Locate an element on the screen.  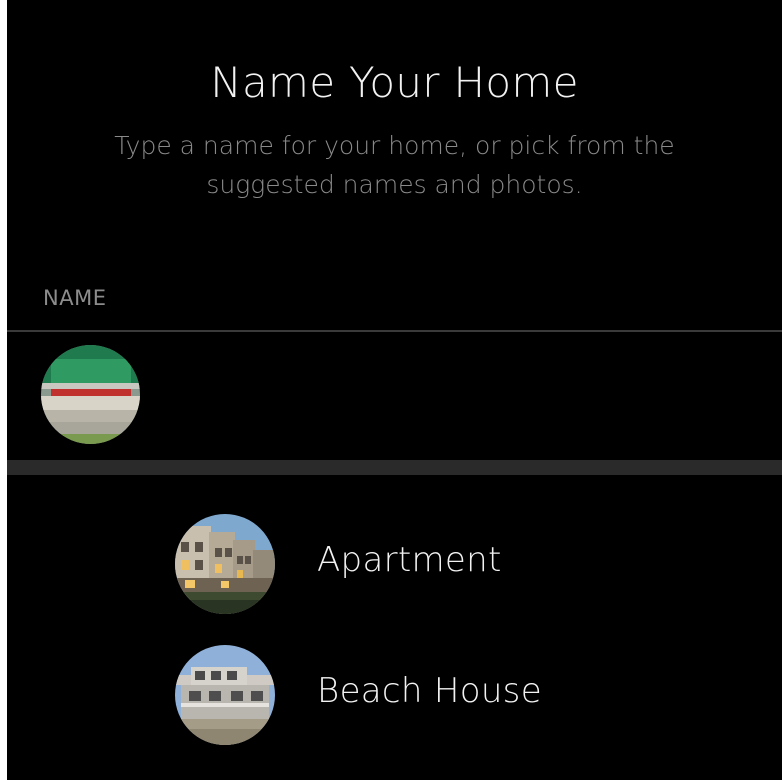
suggestion-label: Apartment is located at coordinates (409, 560).